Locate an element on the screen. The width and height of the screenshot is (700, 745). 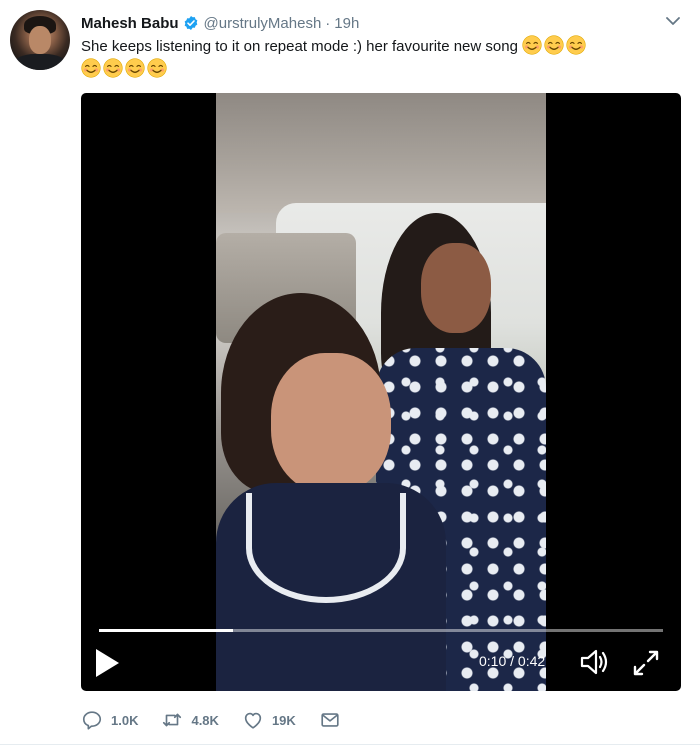
avatar-face is located at coordinates (40, 40).